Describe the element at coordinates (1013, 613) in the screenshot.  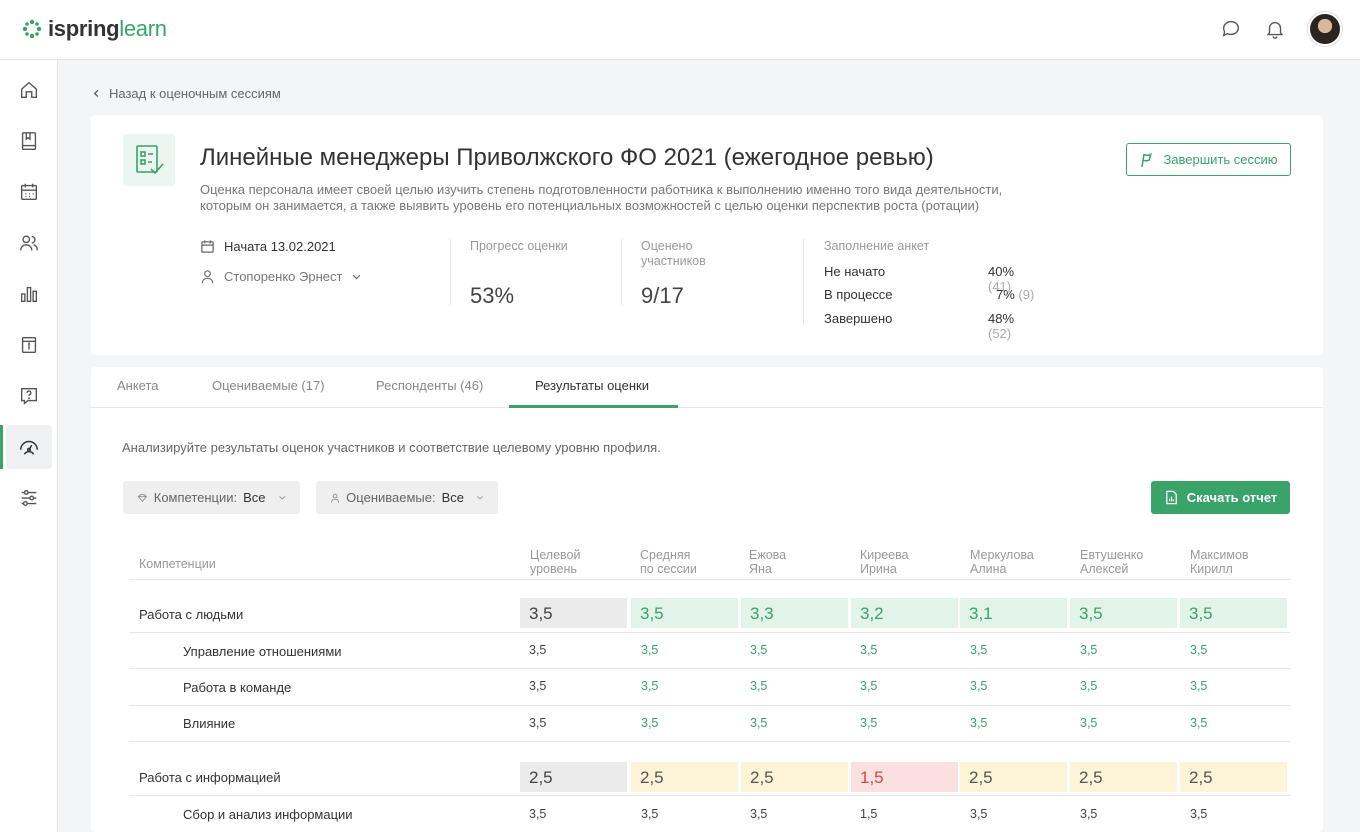
I see `group-cell-value: 3,1` at that location.